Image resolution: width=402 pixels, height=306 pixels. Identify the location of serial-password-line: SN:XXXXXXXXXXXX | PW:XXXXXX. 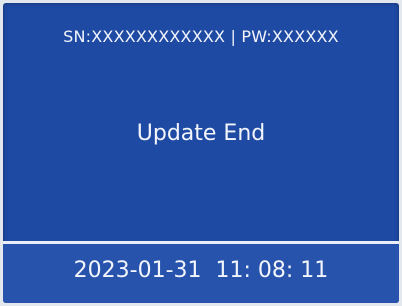
(201, 36).